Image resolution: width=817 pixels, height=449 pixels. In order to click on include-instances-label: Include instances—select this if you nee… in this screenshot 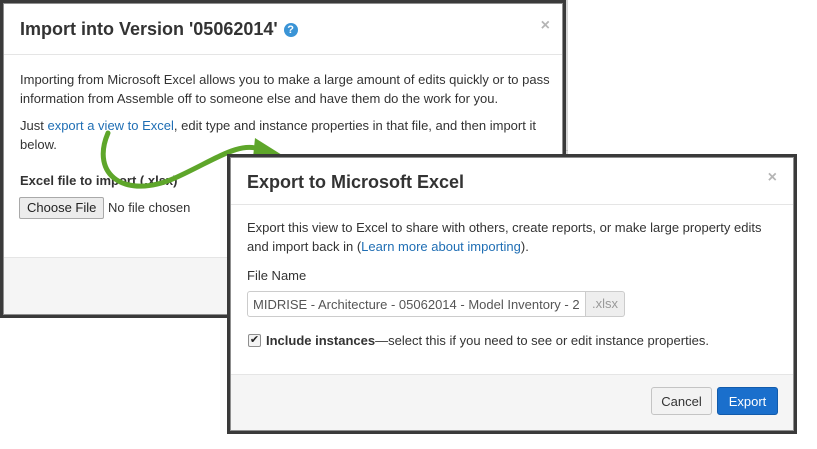, I will do `click(487, 340)`.